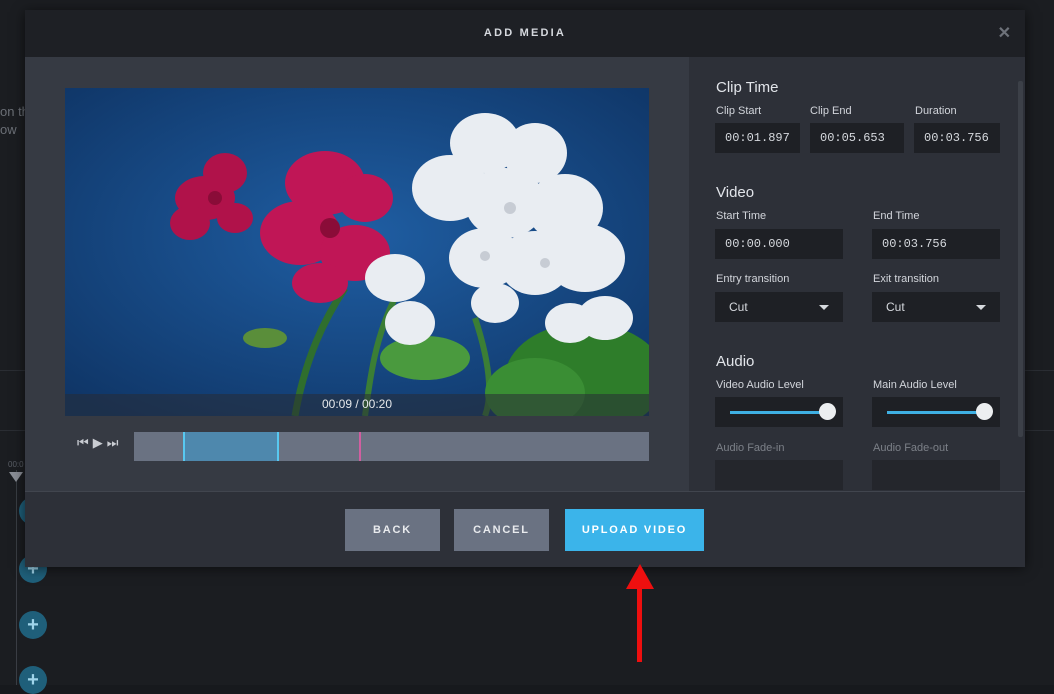 This screenshot has height=694, width=1054. Describe the element at coordinates (8, 129) in the screenshot. I see `background-text: ow` at that location.